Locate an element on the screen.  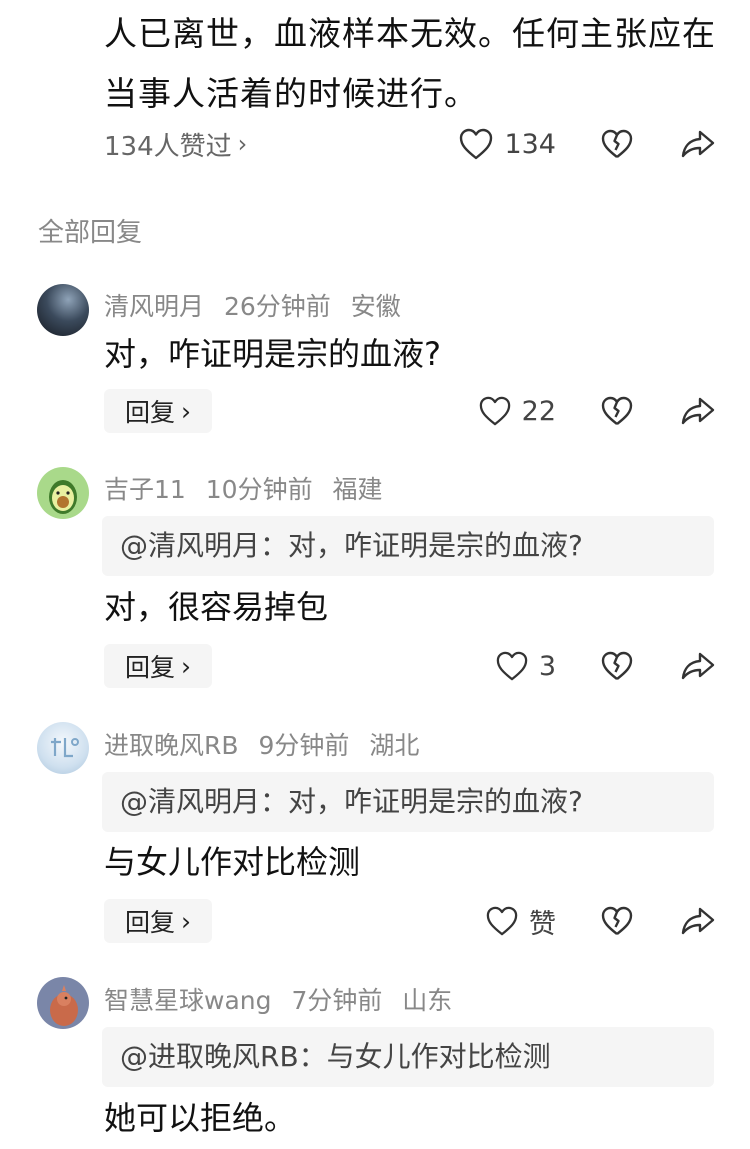
like-count: 134 is located at coordinates (530, 144).